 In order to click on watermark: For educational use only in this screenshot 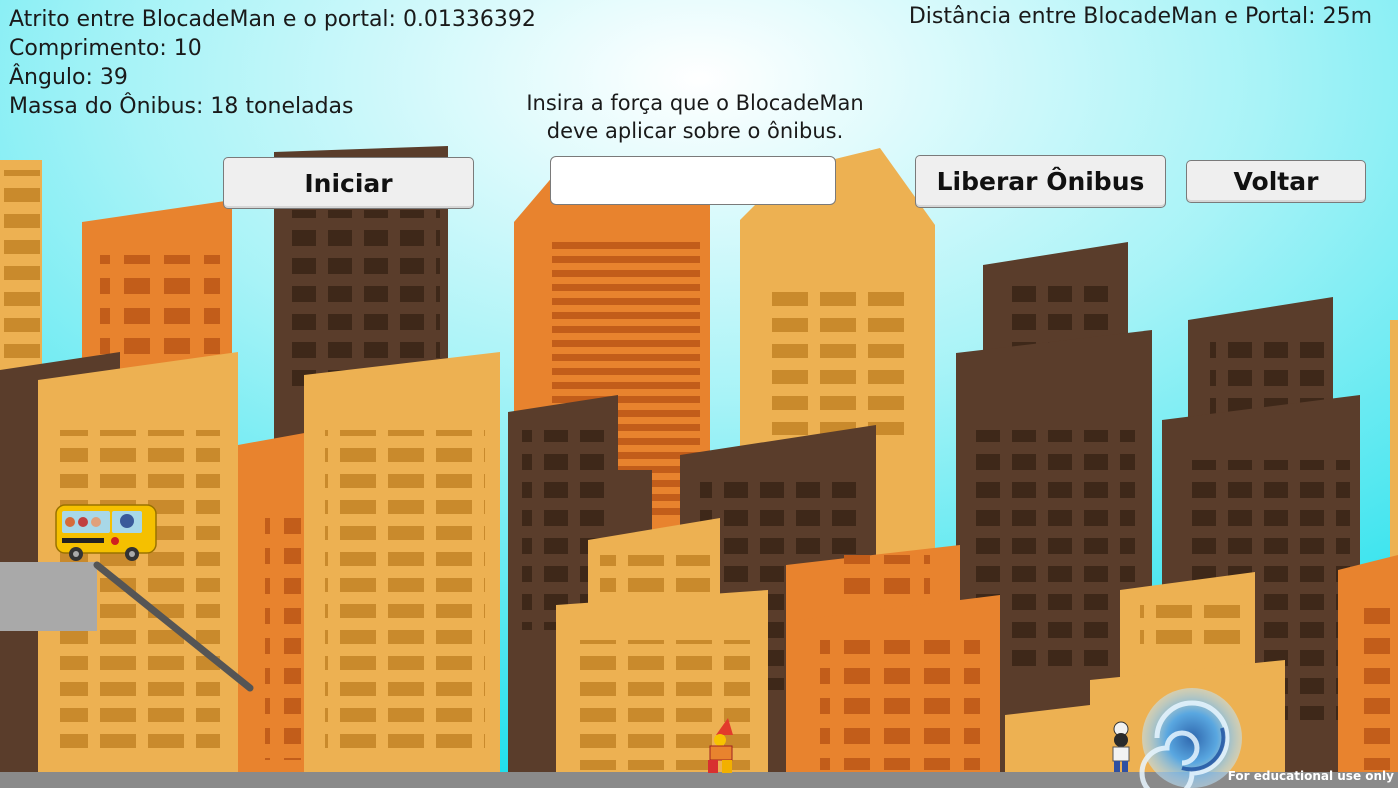, I will do `click(1310, 776)`.